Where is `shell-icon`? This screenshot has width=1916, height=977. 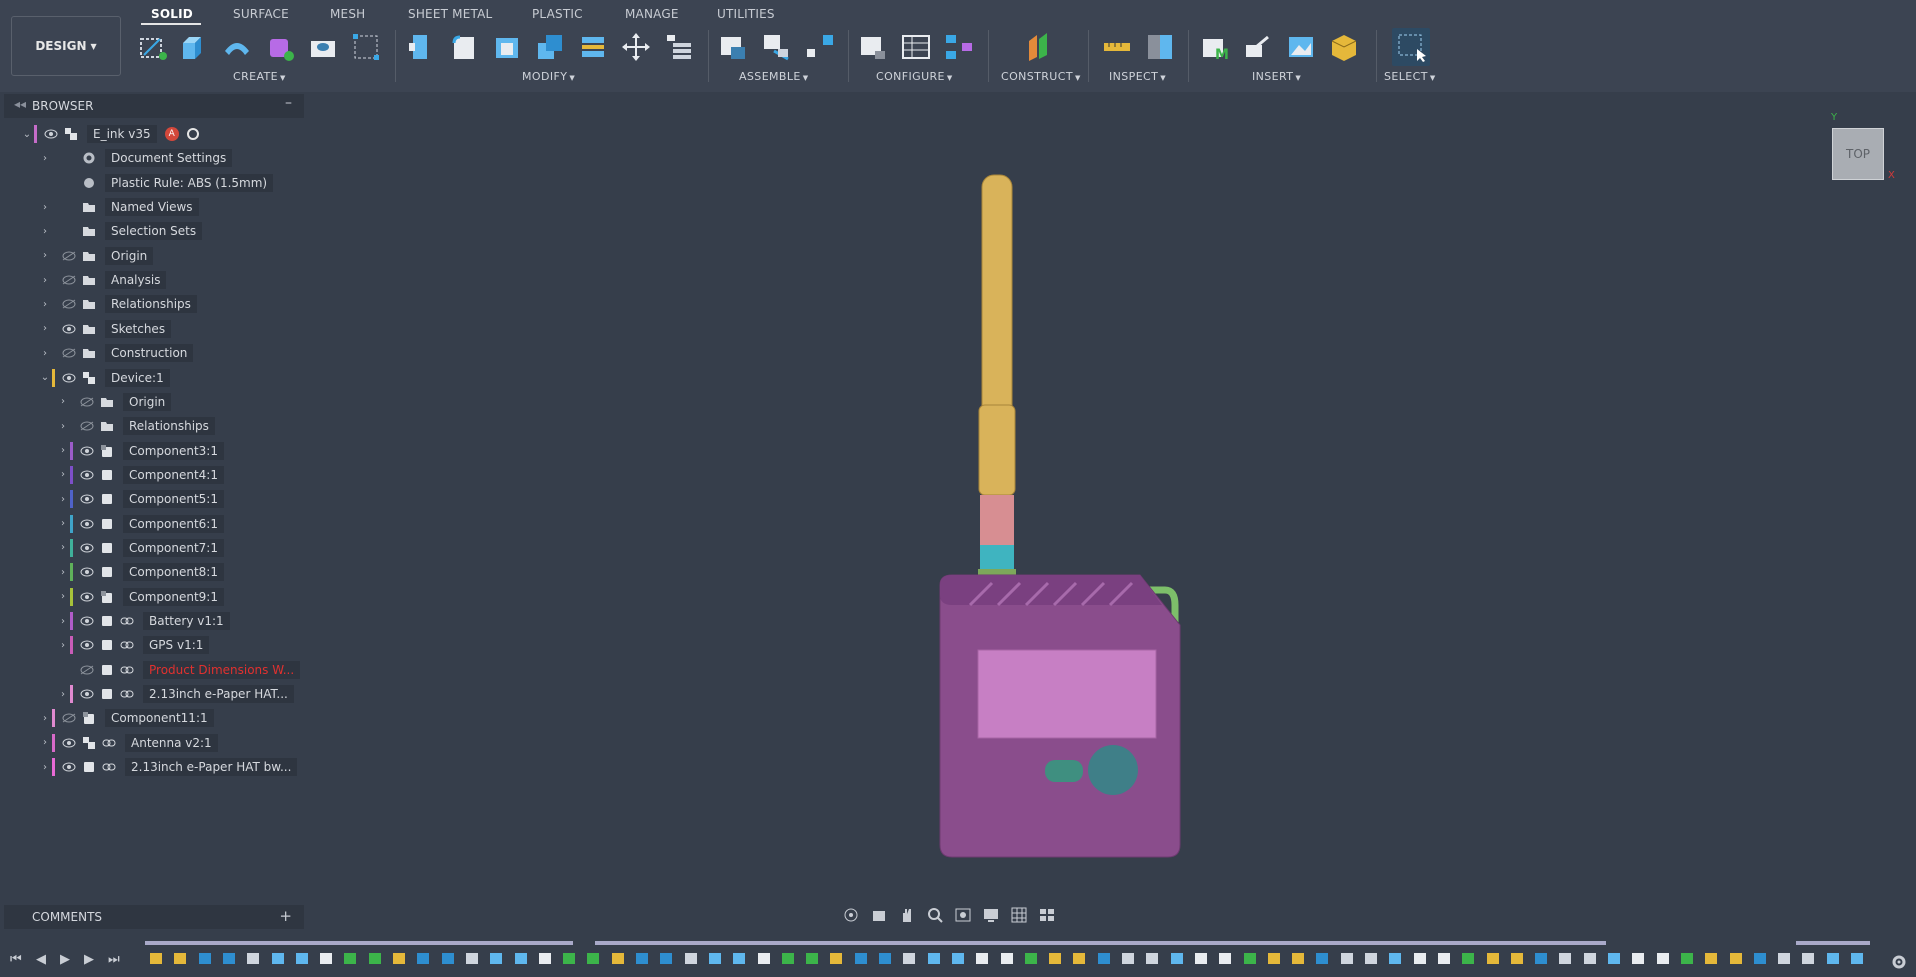
shell-icon is located at coordinates (507, 47).